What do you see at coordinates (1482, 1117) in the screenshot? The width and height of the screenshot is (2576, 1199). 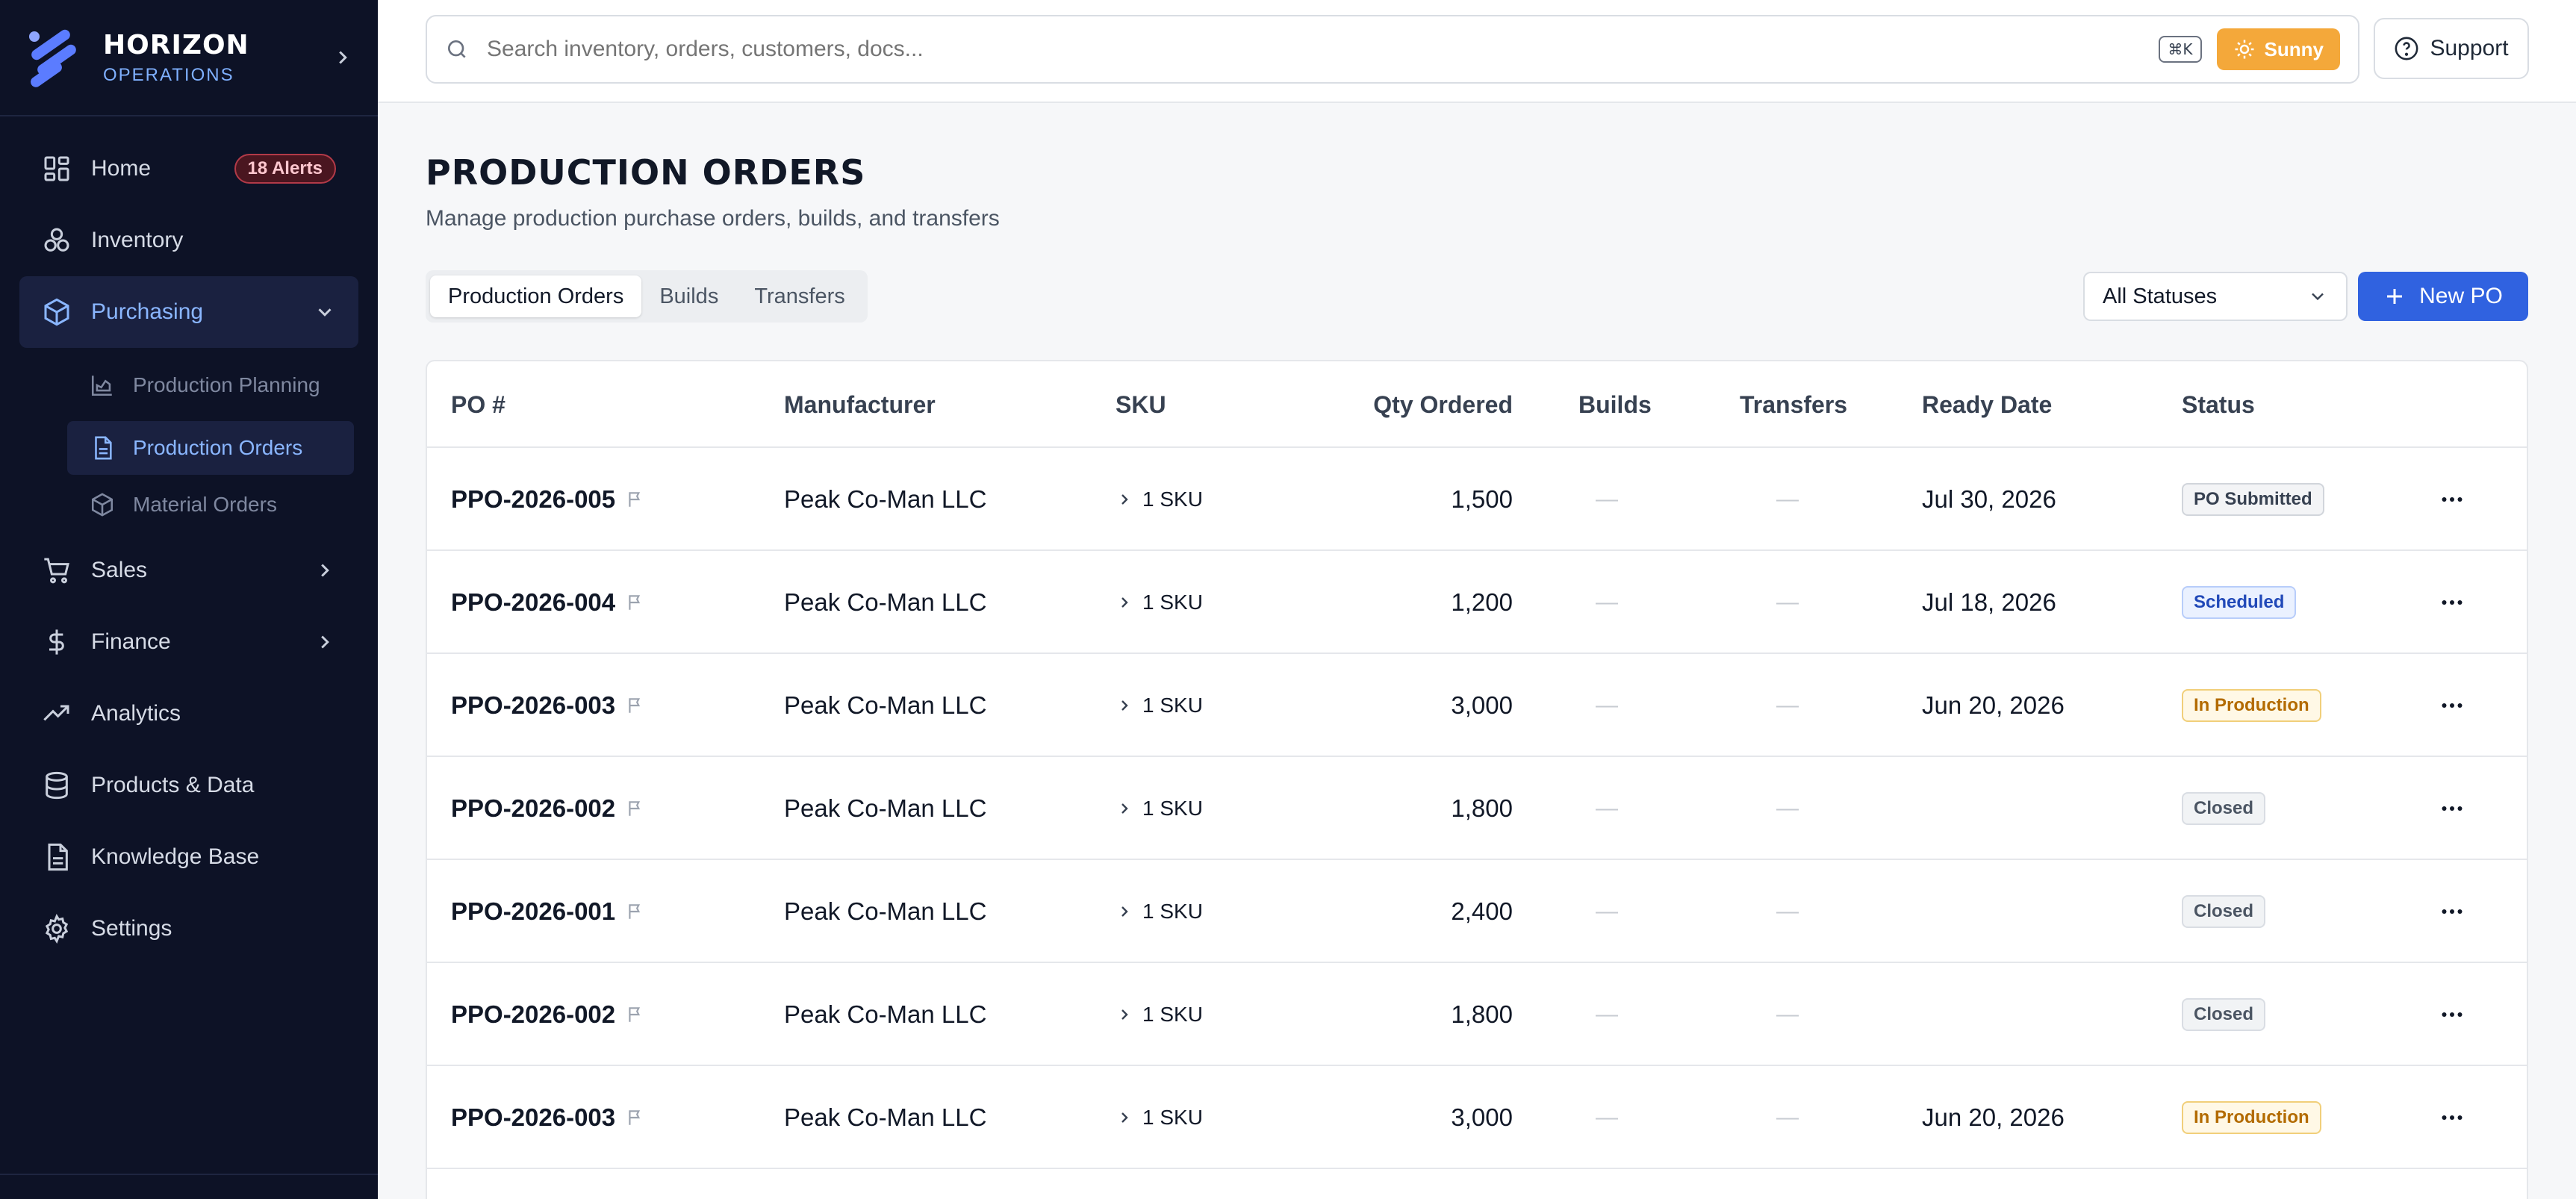 I see `qty-ordered-cell: 3,000` at bounding box center [1482, 1117].